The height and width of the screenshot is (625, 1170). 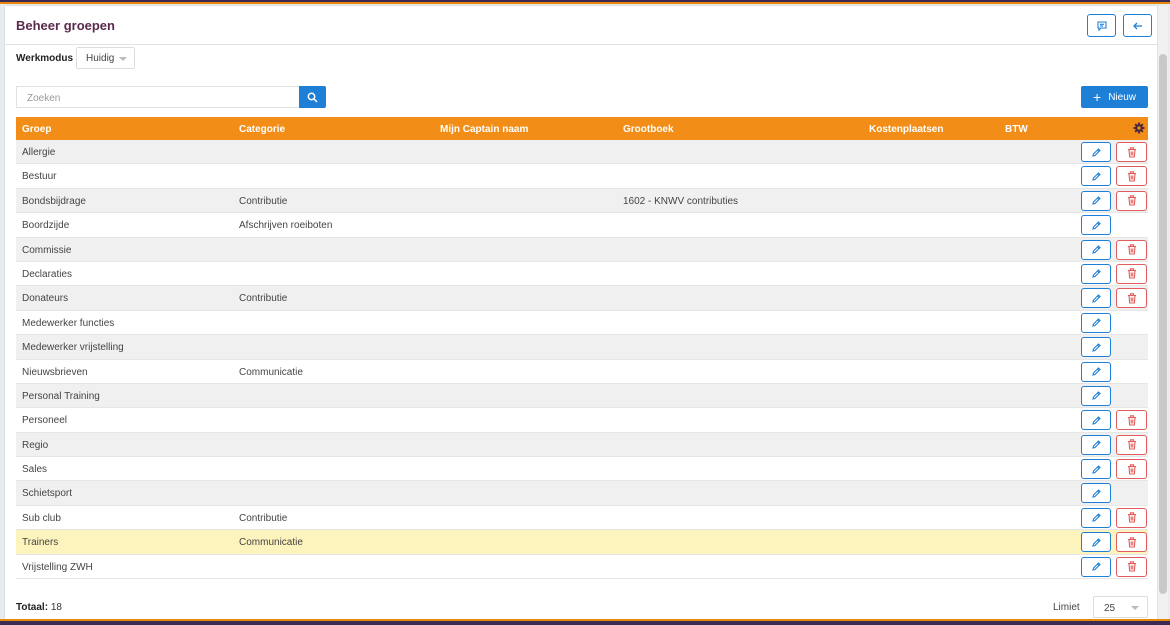 I want to click on search-input: Zoeken, so click(x=157, y=97).